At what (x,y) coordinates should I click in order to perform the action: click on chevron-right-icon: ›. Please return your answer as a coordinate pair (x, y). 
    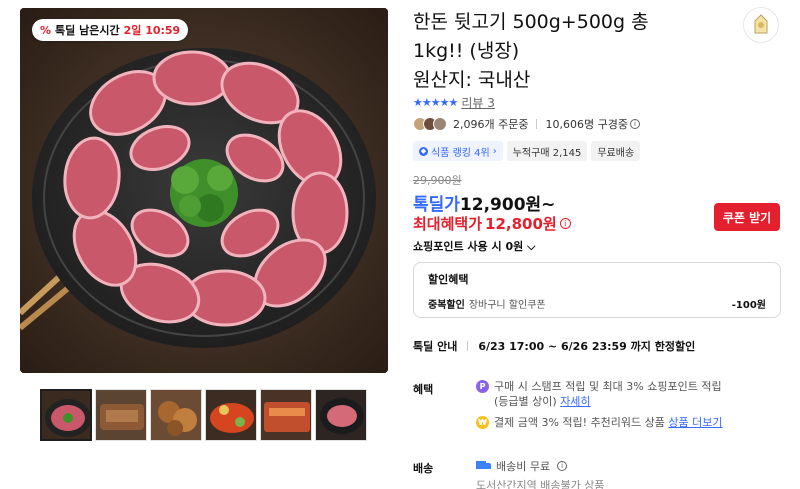
    Looking at the image, I should click on (494, 151).